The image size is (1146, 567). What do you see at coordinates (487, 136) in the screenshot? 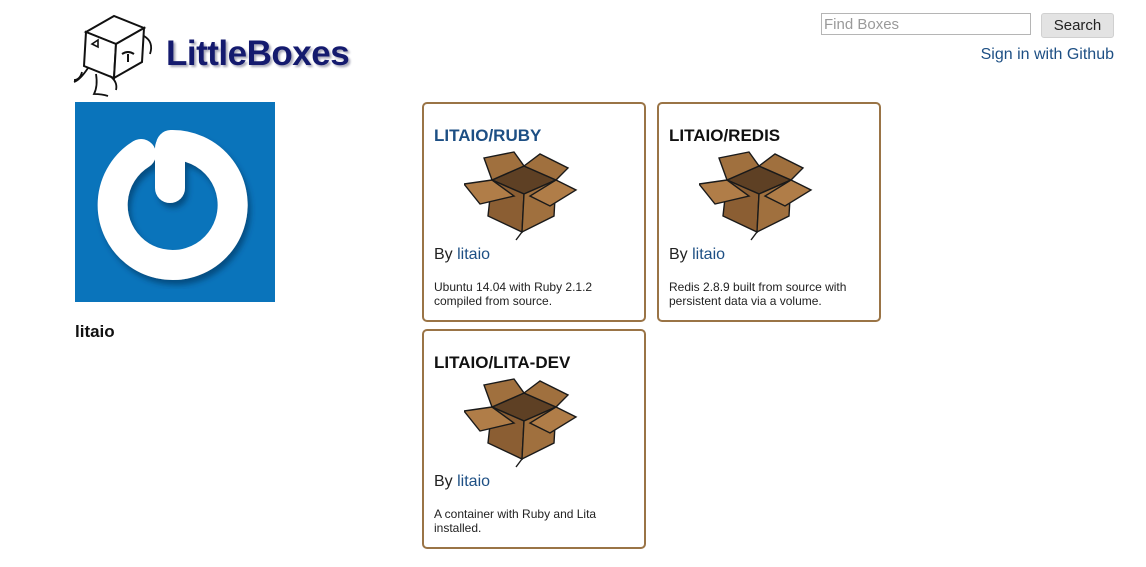
I see `box-title-link: LITAIO/RUBY` at bounding box center [487, 136].